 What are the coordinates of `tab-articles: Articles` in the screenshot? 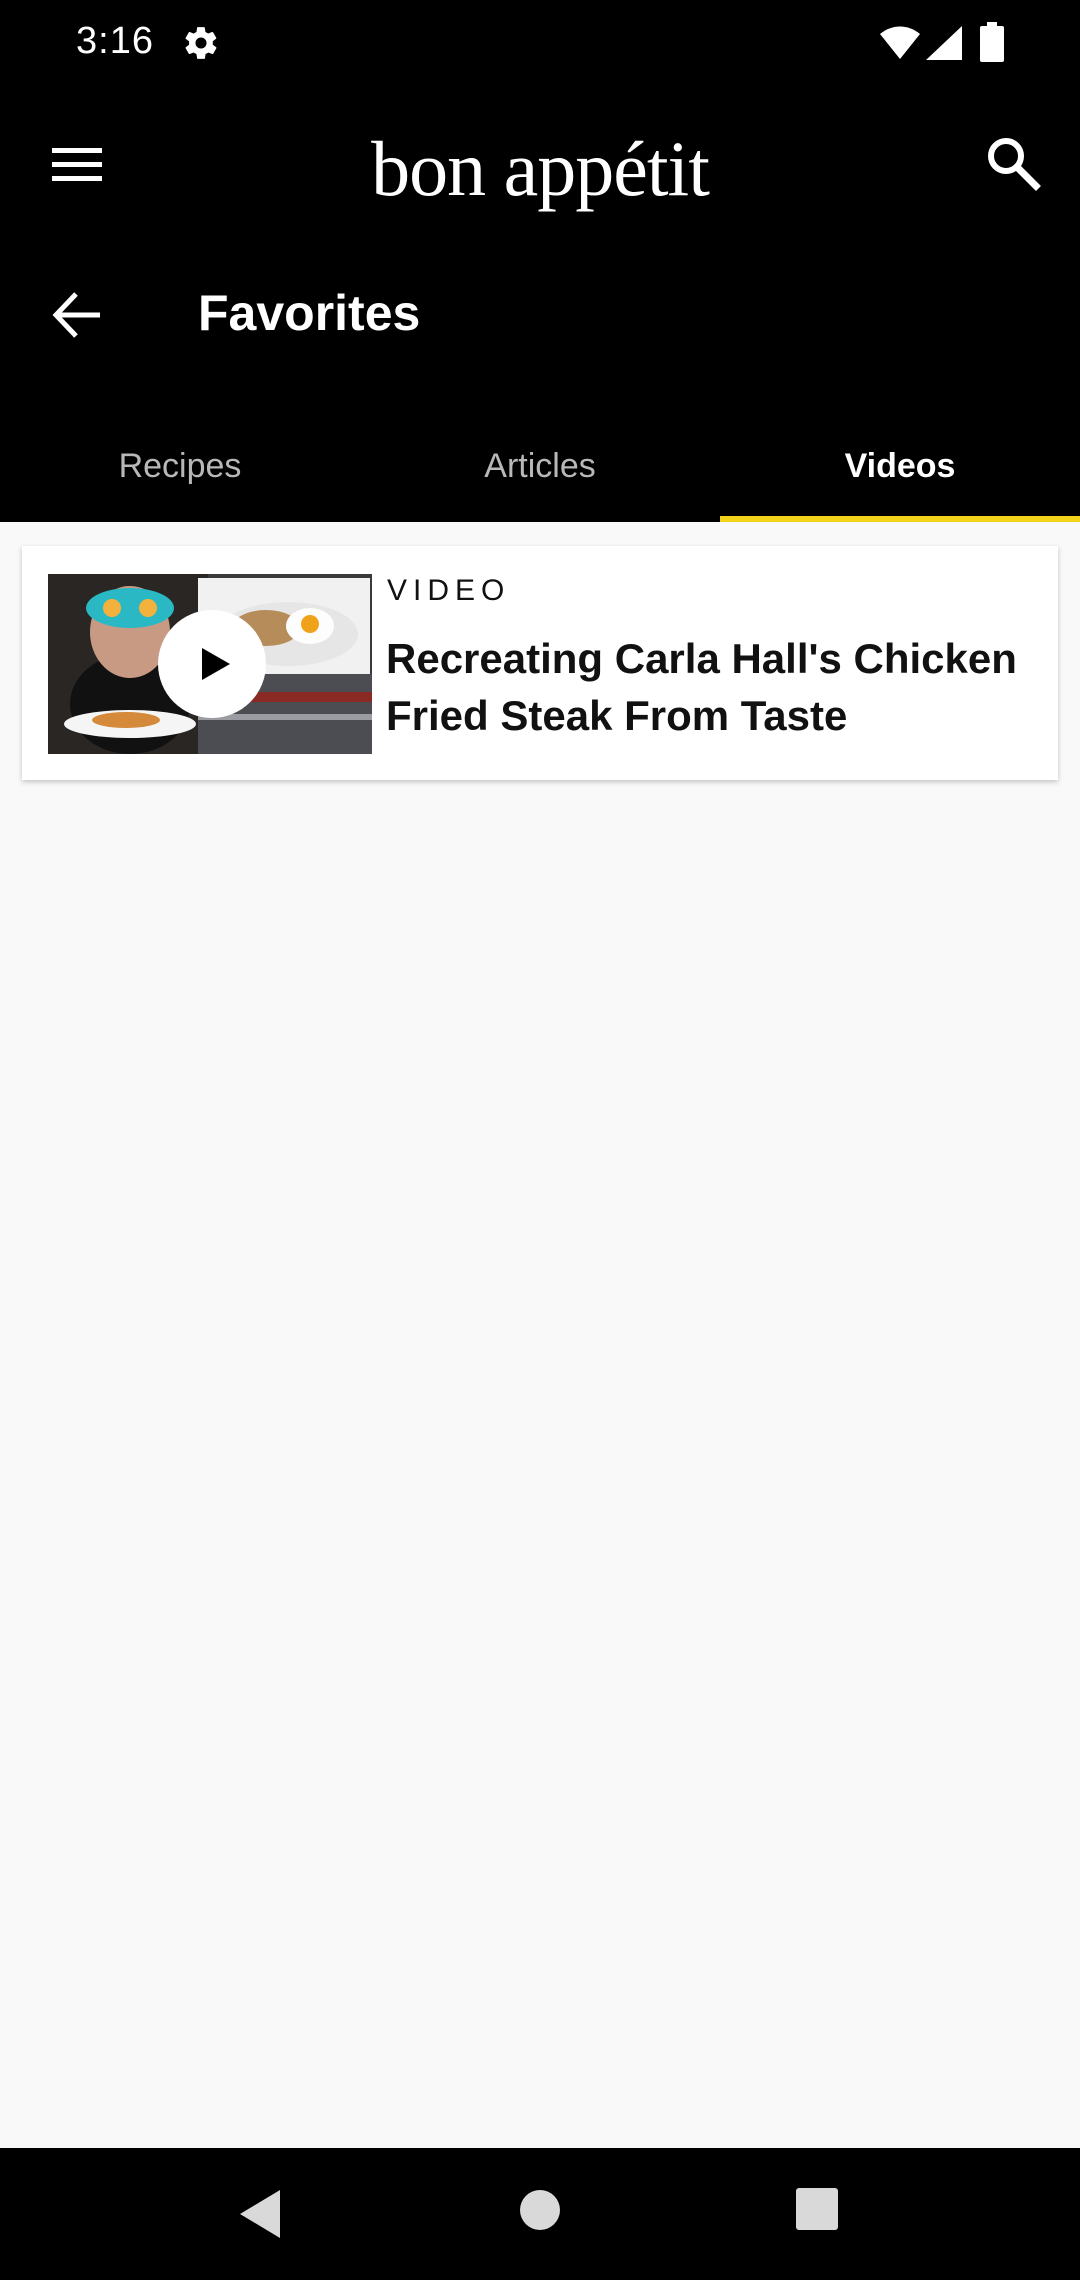 It's located at (540, 466).